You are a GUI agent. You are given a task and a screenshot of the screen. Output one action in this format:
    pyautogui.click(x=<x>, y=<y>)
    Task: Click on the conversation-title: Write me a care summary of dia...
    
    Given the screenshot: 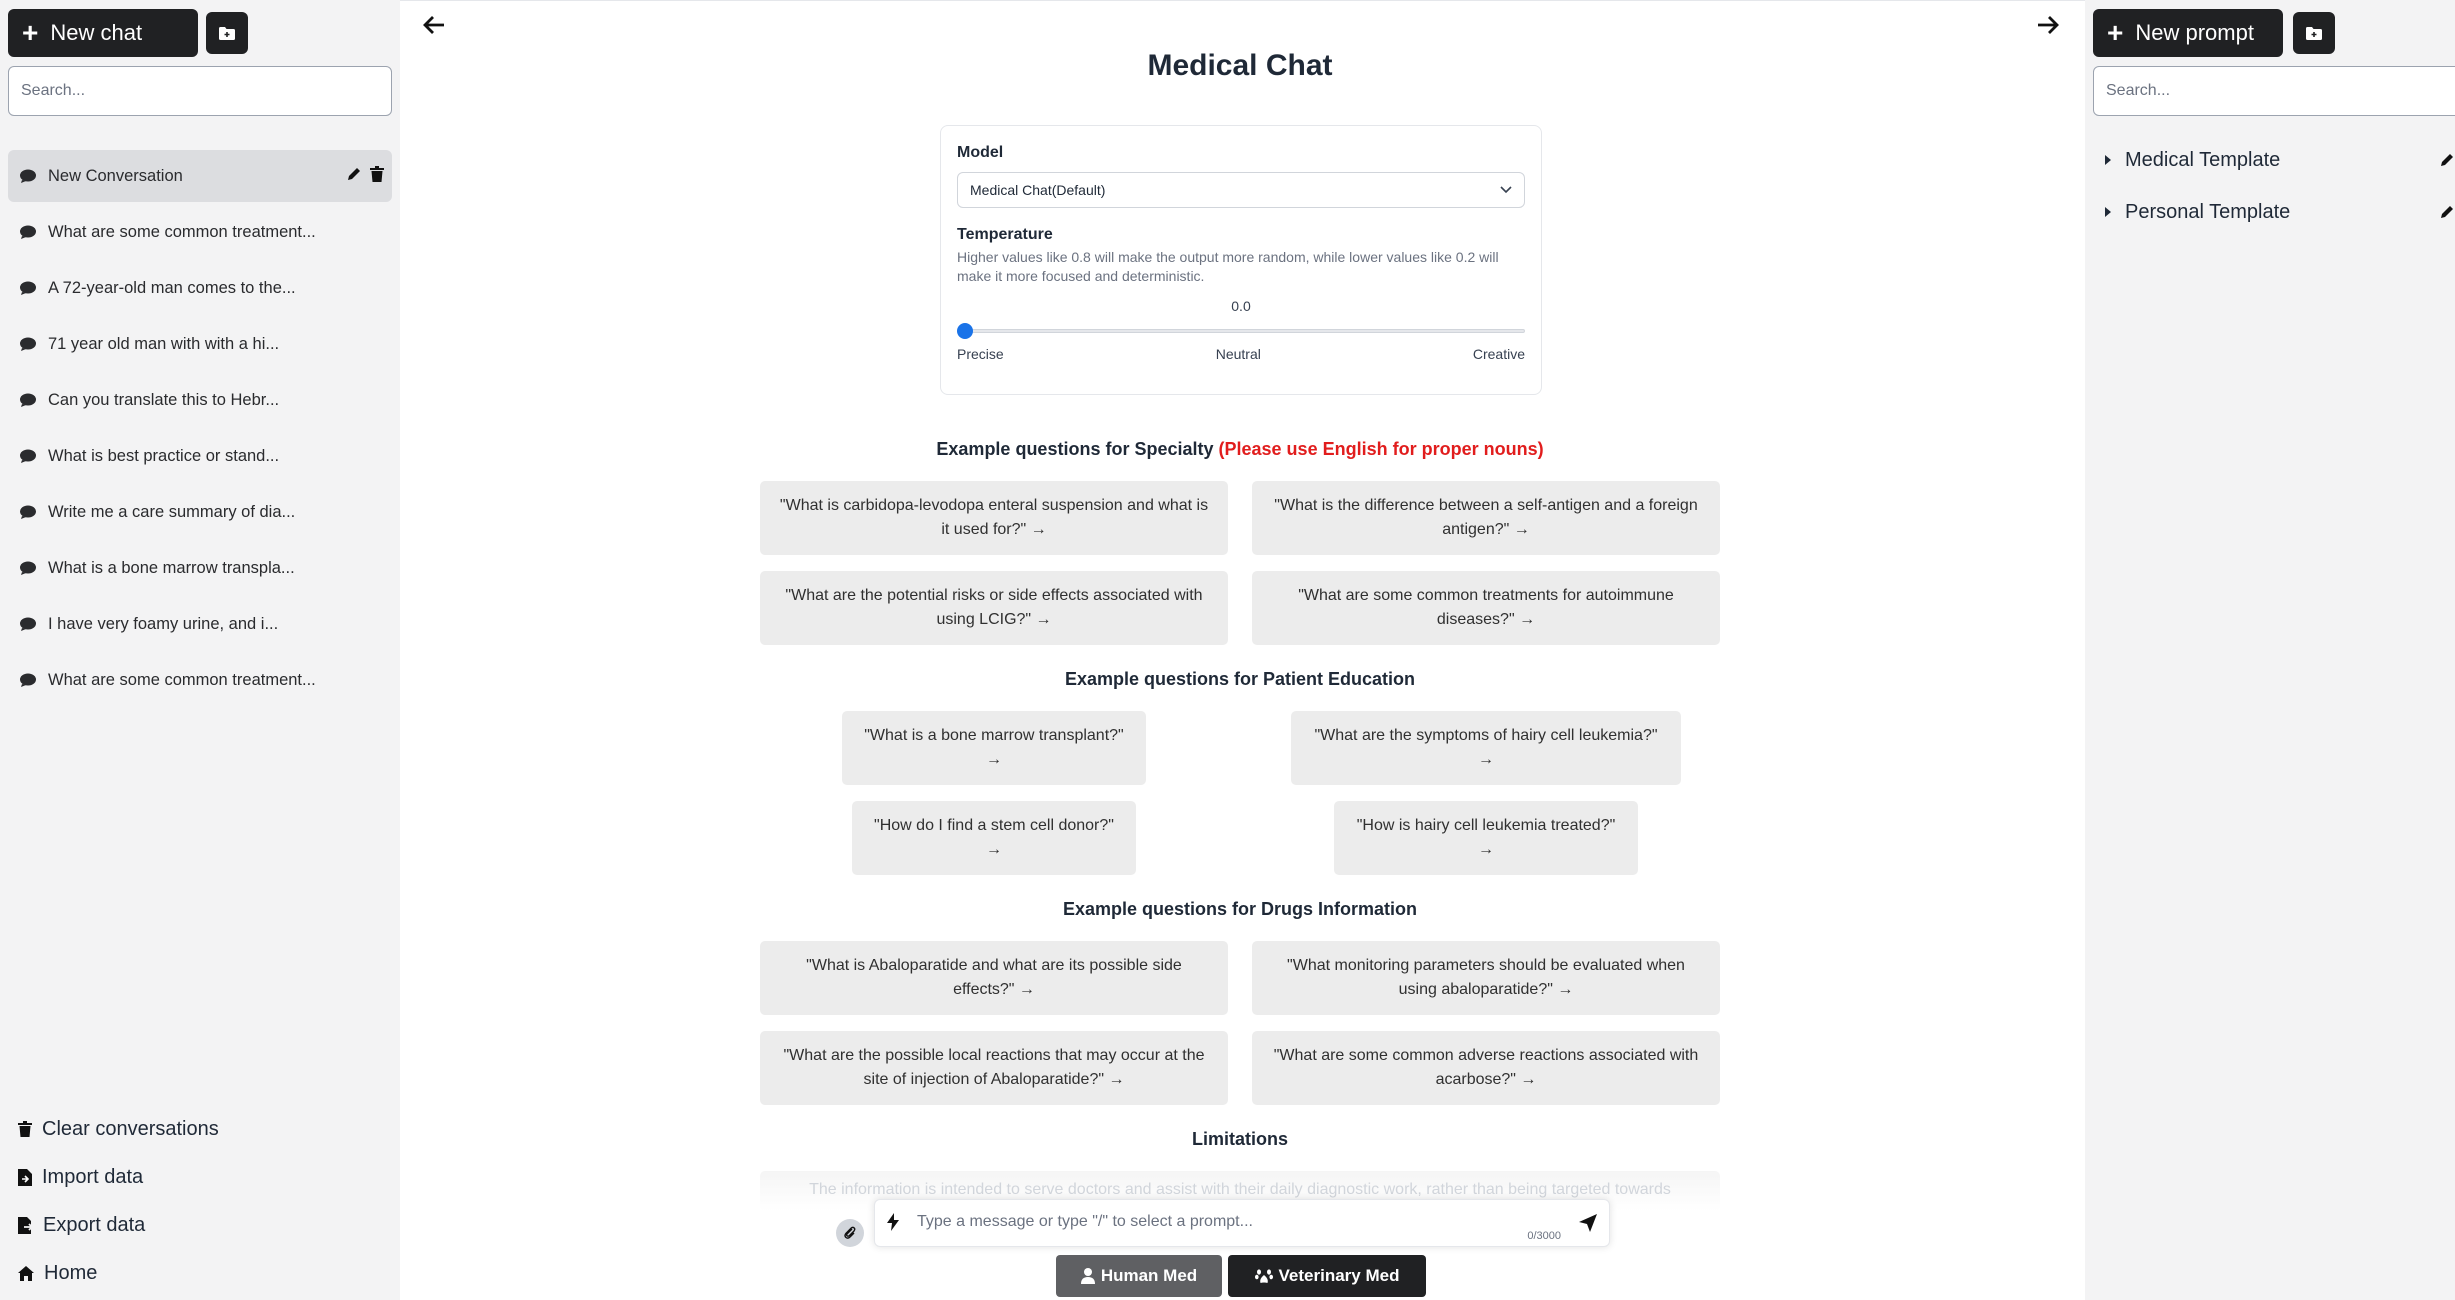 What is the action you would take?
    pyautogui.click(x=172, y=511)
    